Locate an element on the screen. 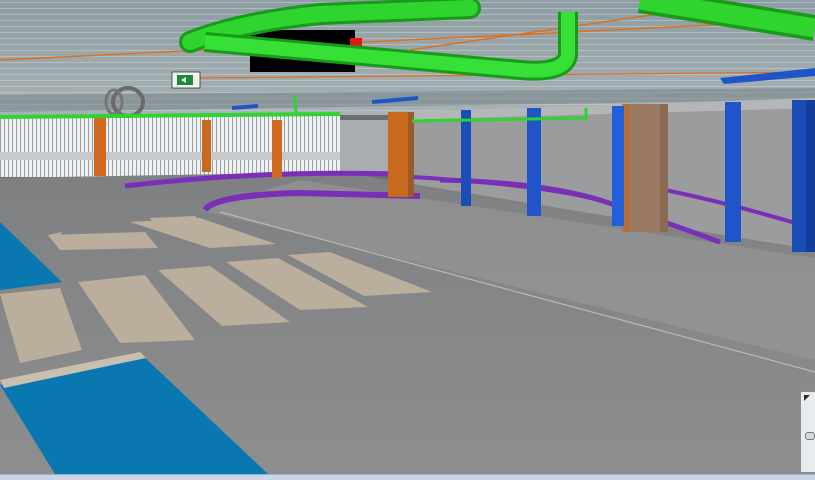 The height and width of the screenshot is (480, 815). viewcube-icon is located at coordinates (807, 432).